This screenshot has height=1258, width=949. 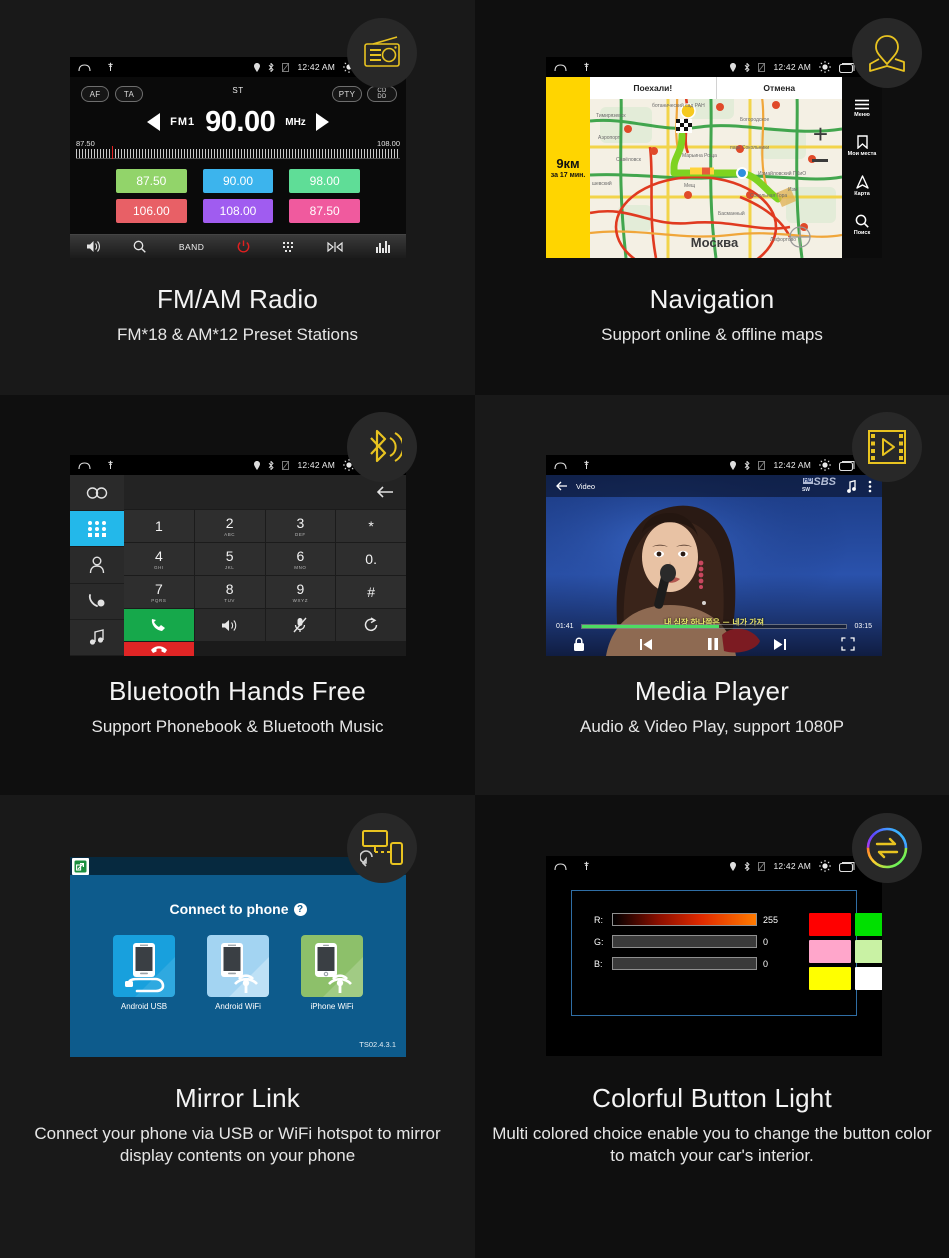 I want to click on progress-bar, so click(x=714, y=626).